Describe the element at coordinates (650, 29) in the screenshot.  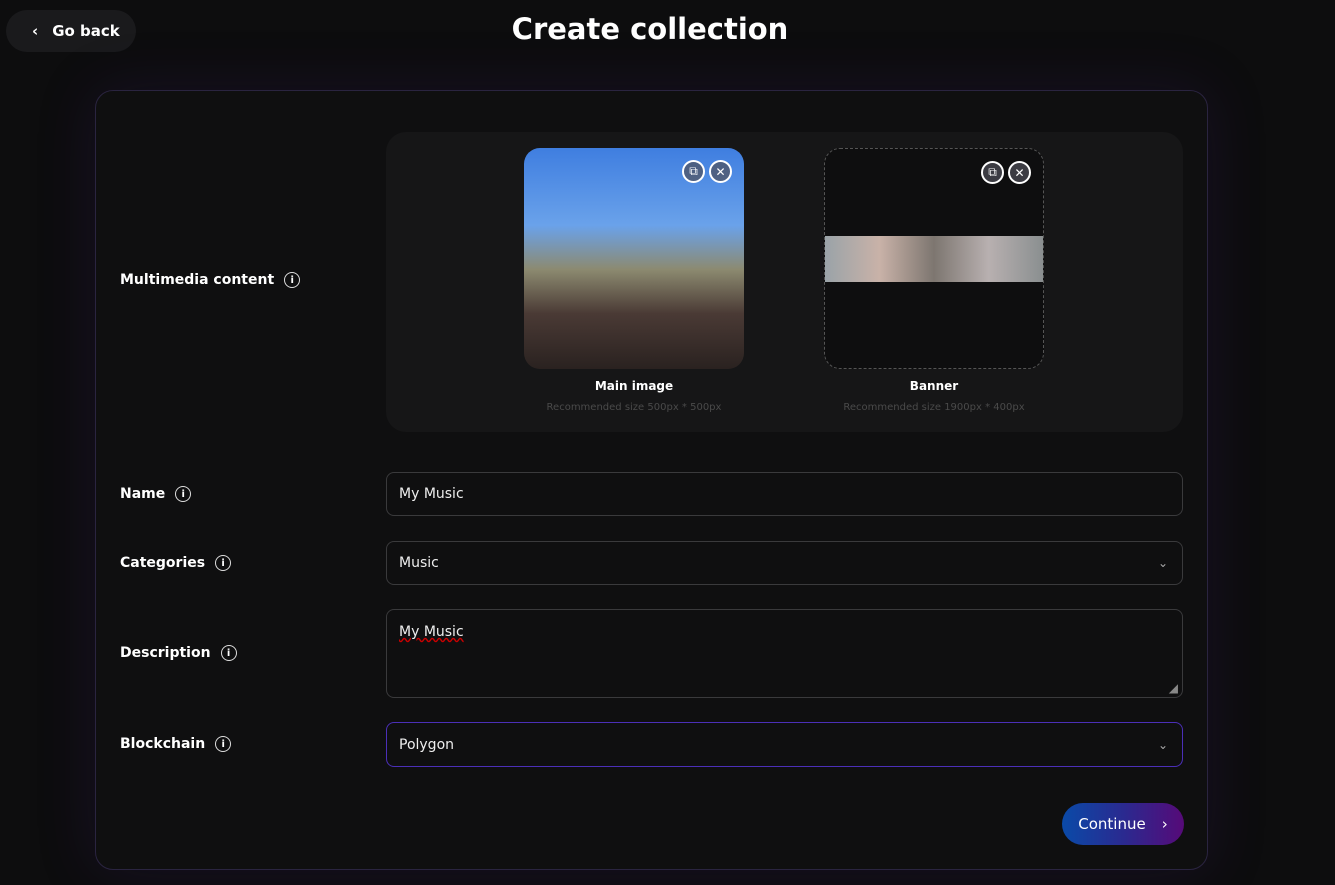
I see `page-title: Create collection` at that location.